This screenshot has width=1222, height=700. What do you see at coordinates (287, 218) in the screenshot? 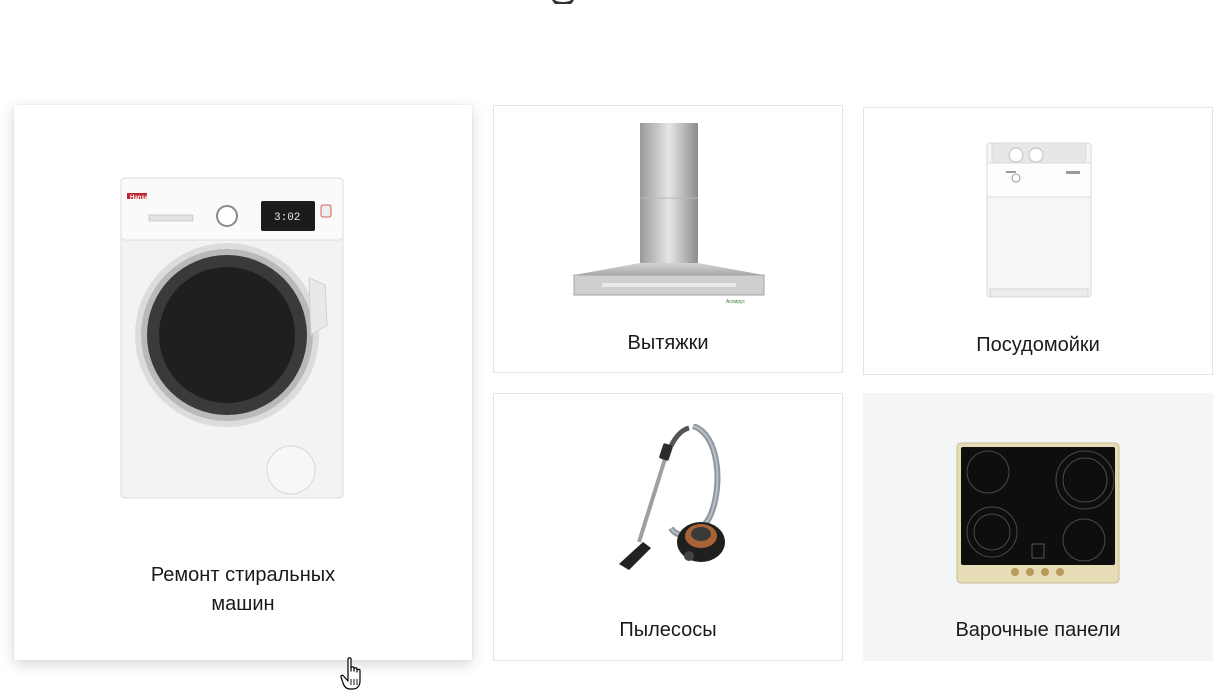
I see `display-readout: 3:02` at bounding box center [287, 218].